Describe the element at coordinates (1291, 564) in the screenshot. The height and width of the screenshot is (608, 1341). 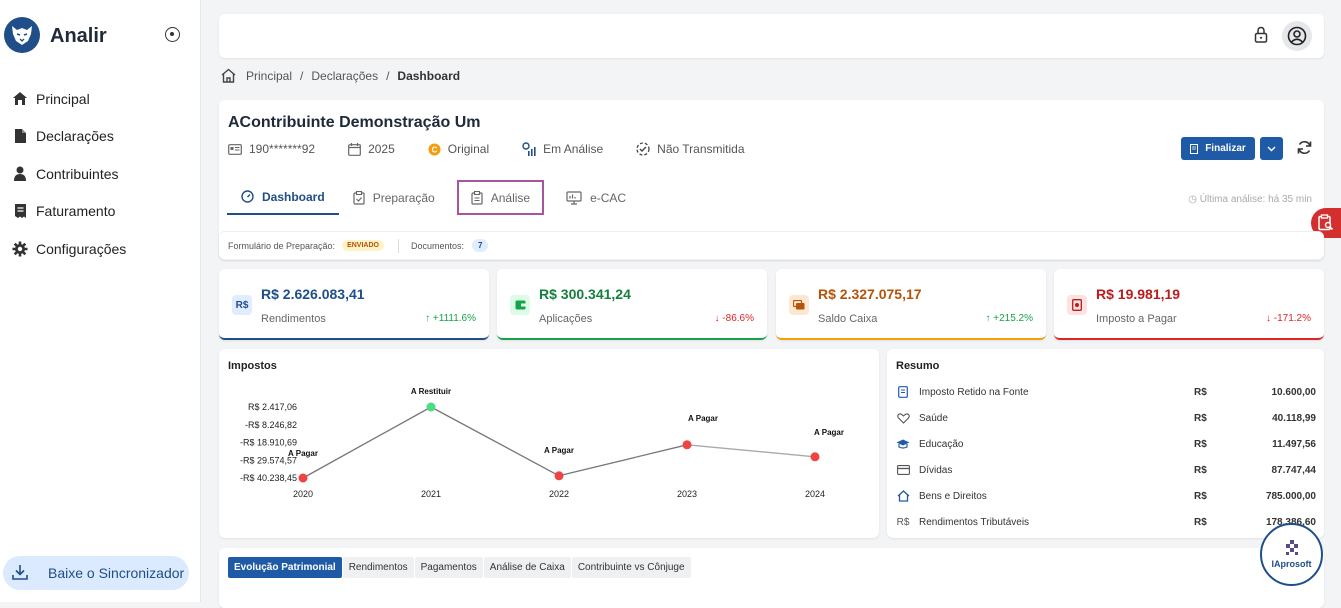
I see `iaprosoft-text: IAprosoft` at that location.